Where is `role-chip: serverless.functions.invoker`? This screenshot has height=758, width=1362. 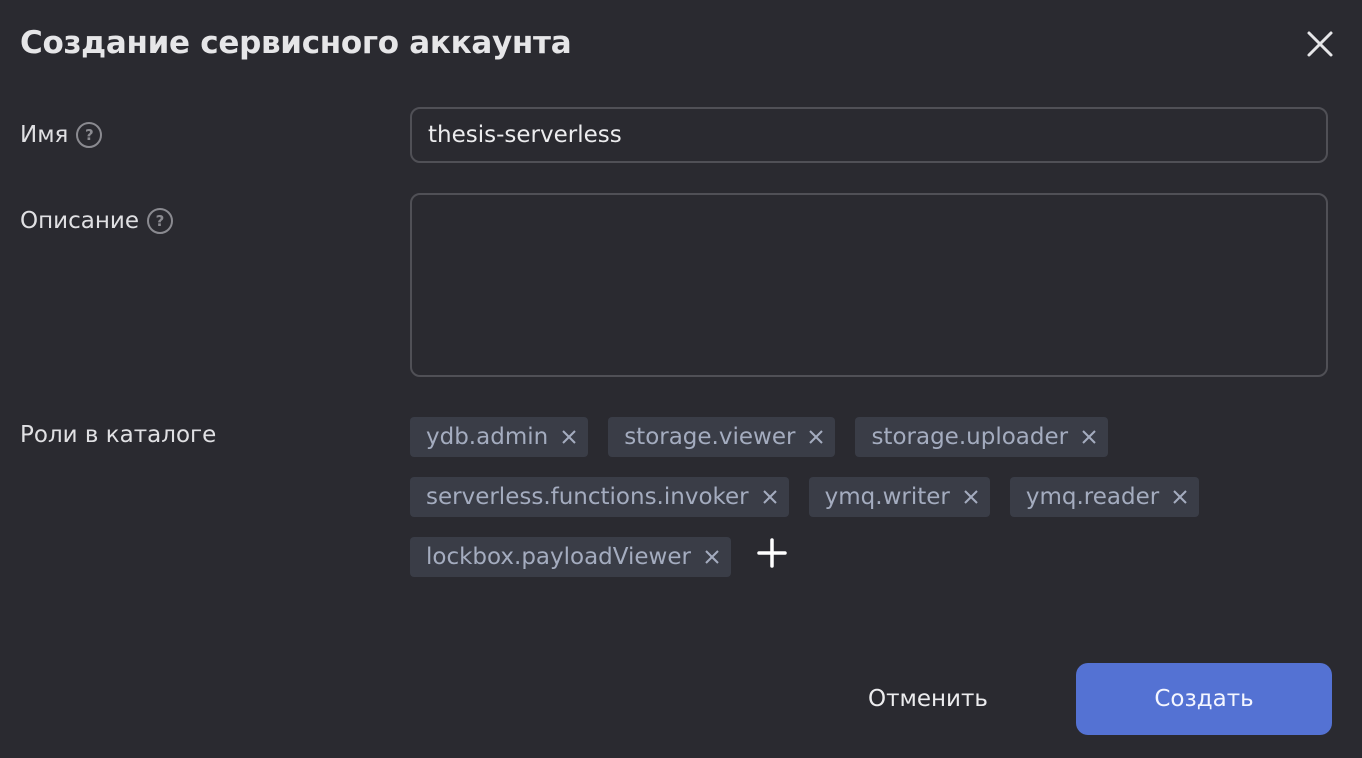
role-chip: serverless.functions.invoker is located at coordinates (599, 497).